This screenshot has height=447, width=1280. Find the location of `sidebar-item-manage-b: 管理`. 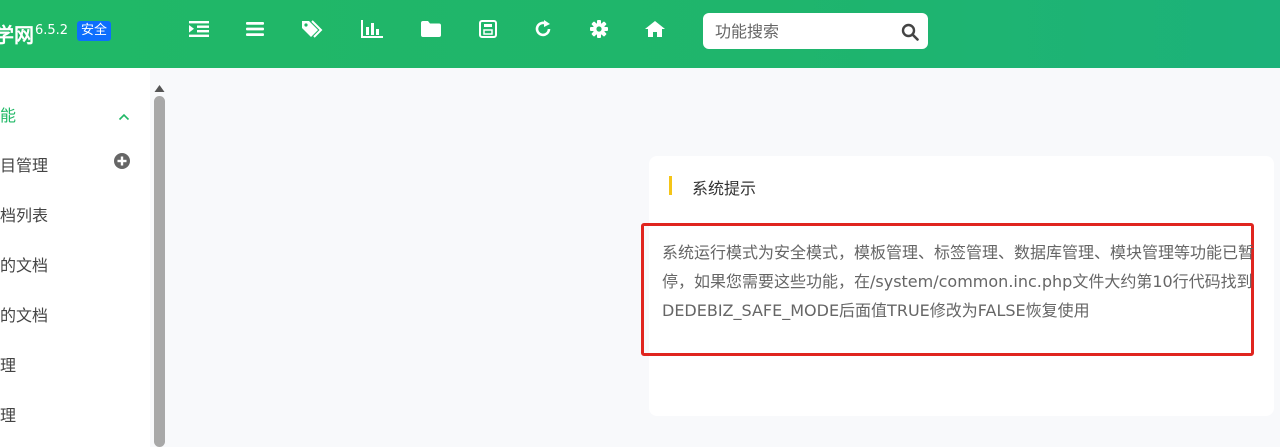

sidebar-item-manage-b: 管理 is located at coordinates (8, 414).